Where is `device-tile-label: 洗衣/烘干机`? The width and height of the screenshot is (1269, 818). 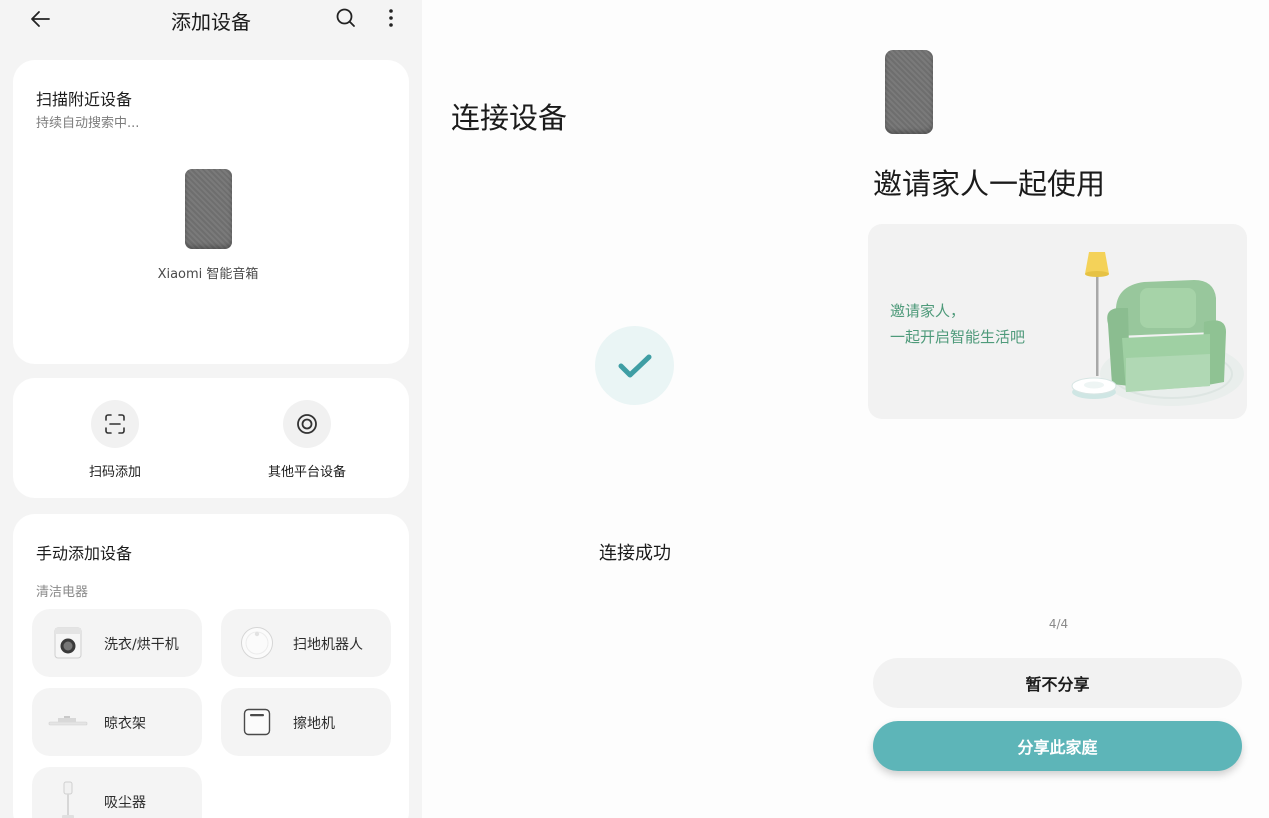 device-tile-label: 洗衣/烘干机 is located at coordinates (141, 645).